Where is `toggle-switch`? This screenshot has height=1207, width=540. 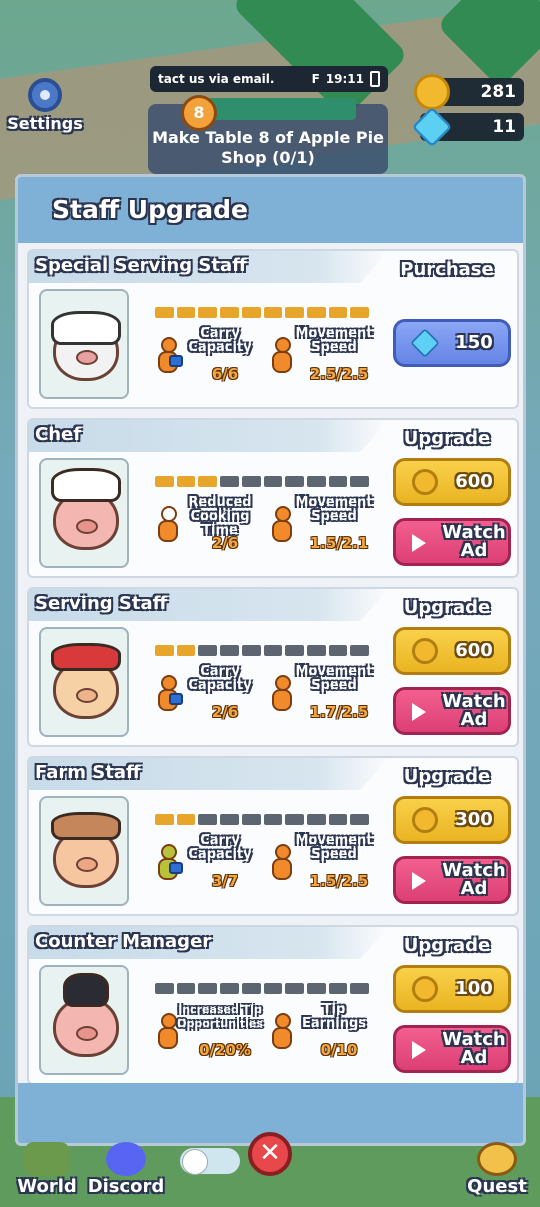 toggle-switch is located at coordinates (210, 1161).